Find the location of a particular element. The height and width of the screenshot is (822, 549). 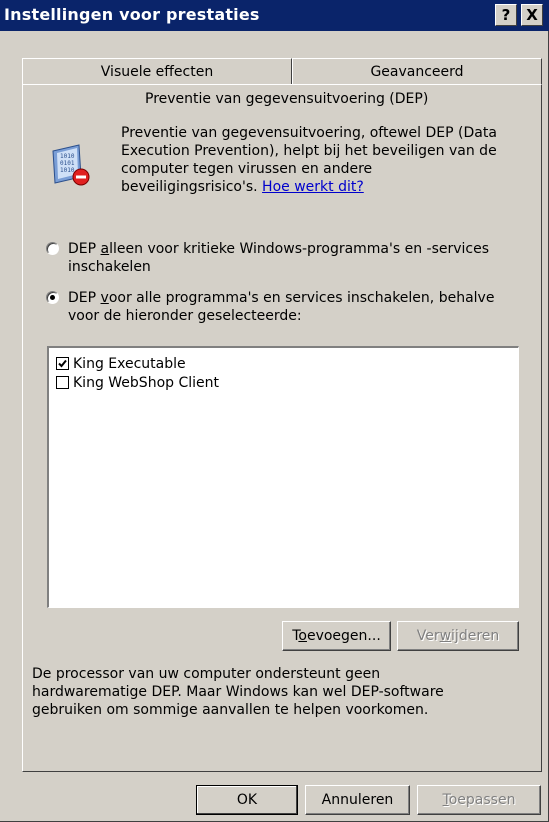

option-1-text-a: DEP is located at coordinates (84, 249).